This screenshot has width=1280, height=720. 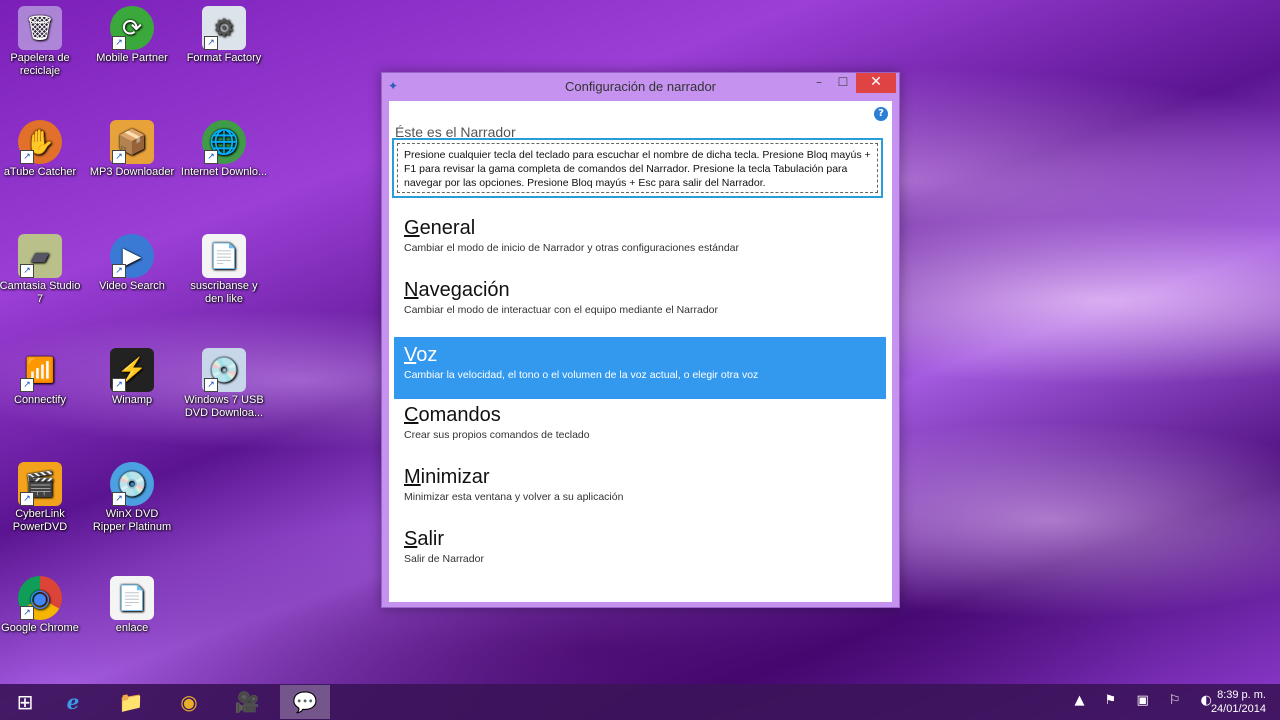 I want to click on taskbar-narrator: 💬, so click(x=305, y=702).